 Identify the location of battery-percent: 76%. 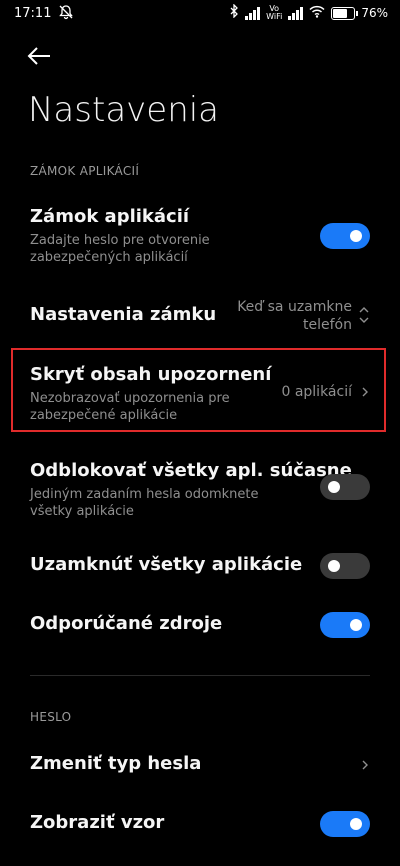
(374, 13).